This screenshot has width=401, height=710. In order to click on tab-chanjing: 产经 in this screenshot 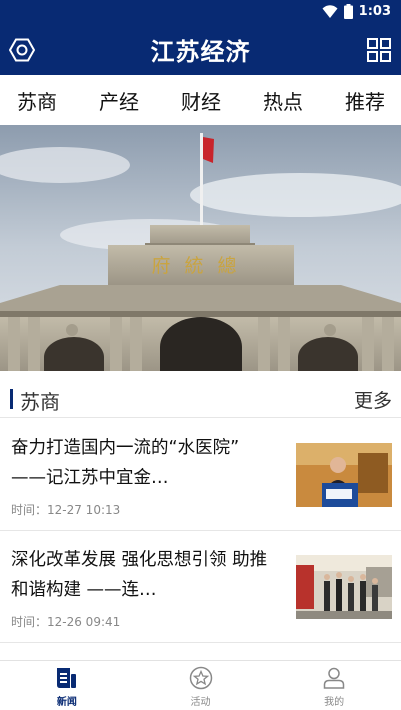, I will do `click(119, 100)`.